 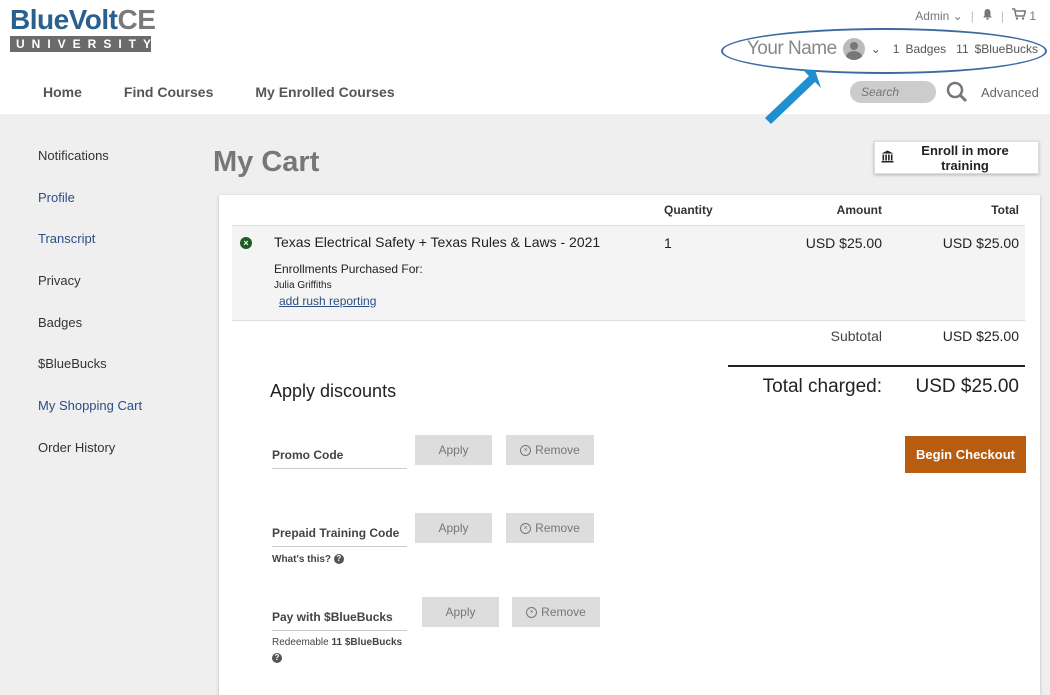 What do you see at coordinates (668, 243) in the screenshot?
I see `item-quantity: 1` at bounding box center [668, 243].